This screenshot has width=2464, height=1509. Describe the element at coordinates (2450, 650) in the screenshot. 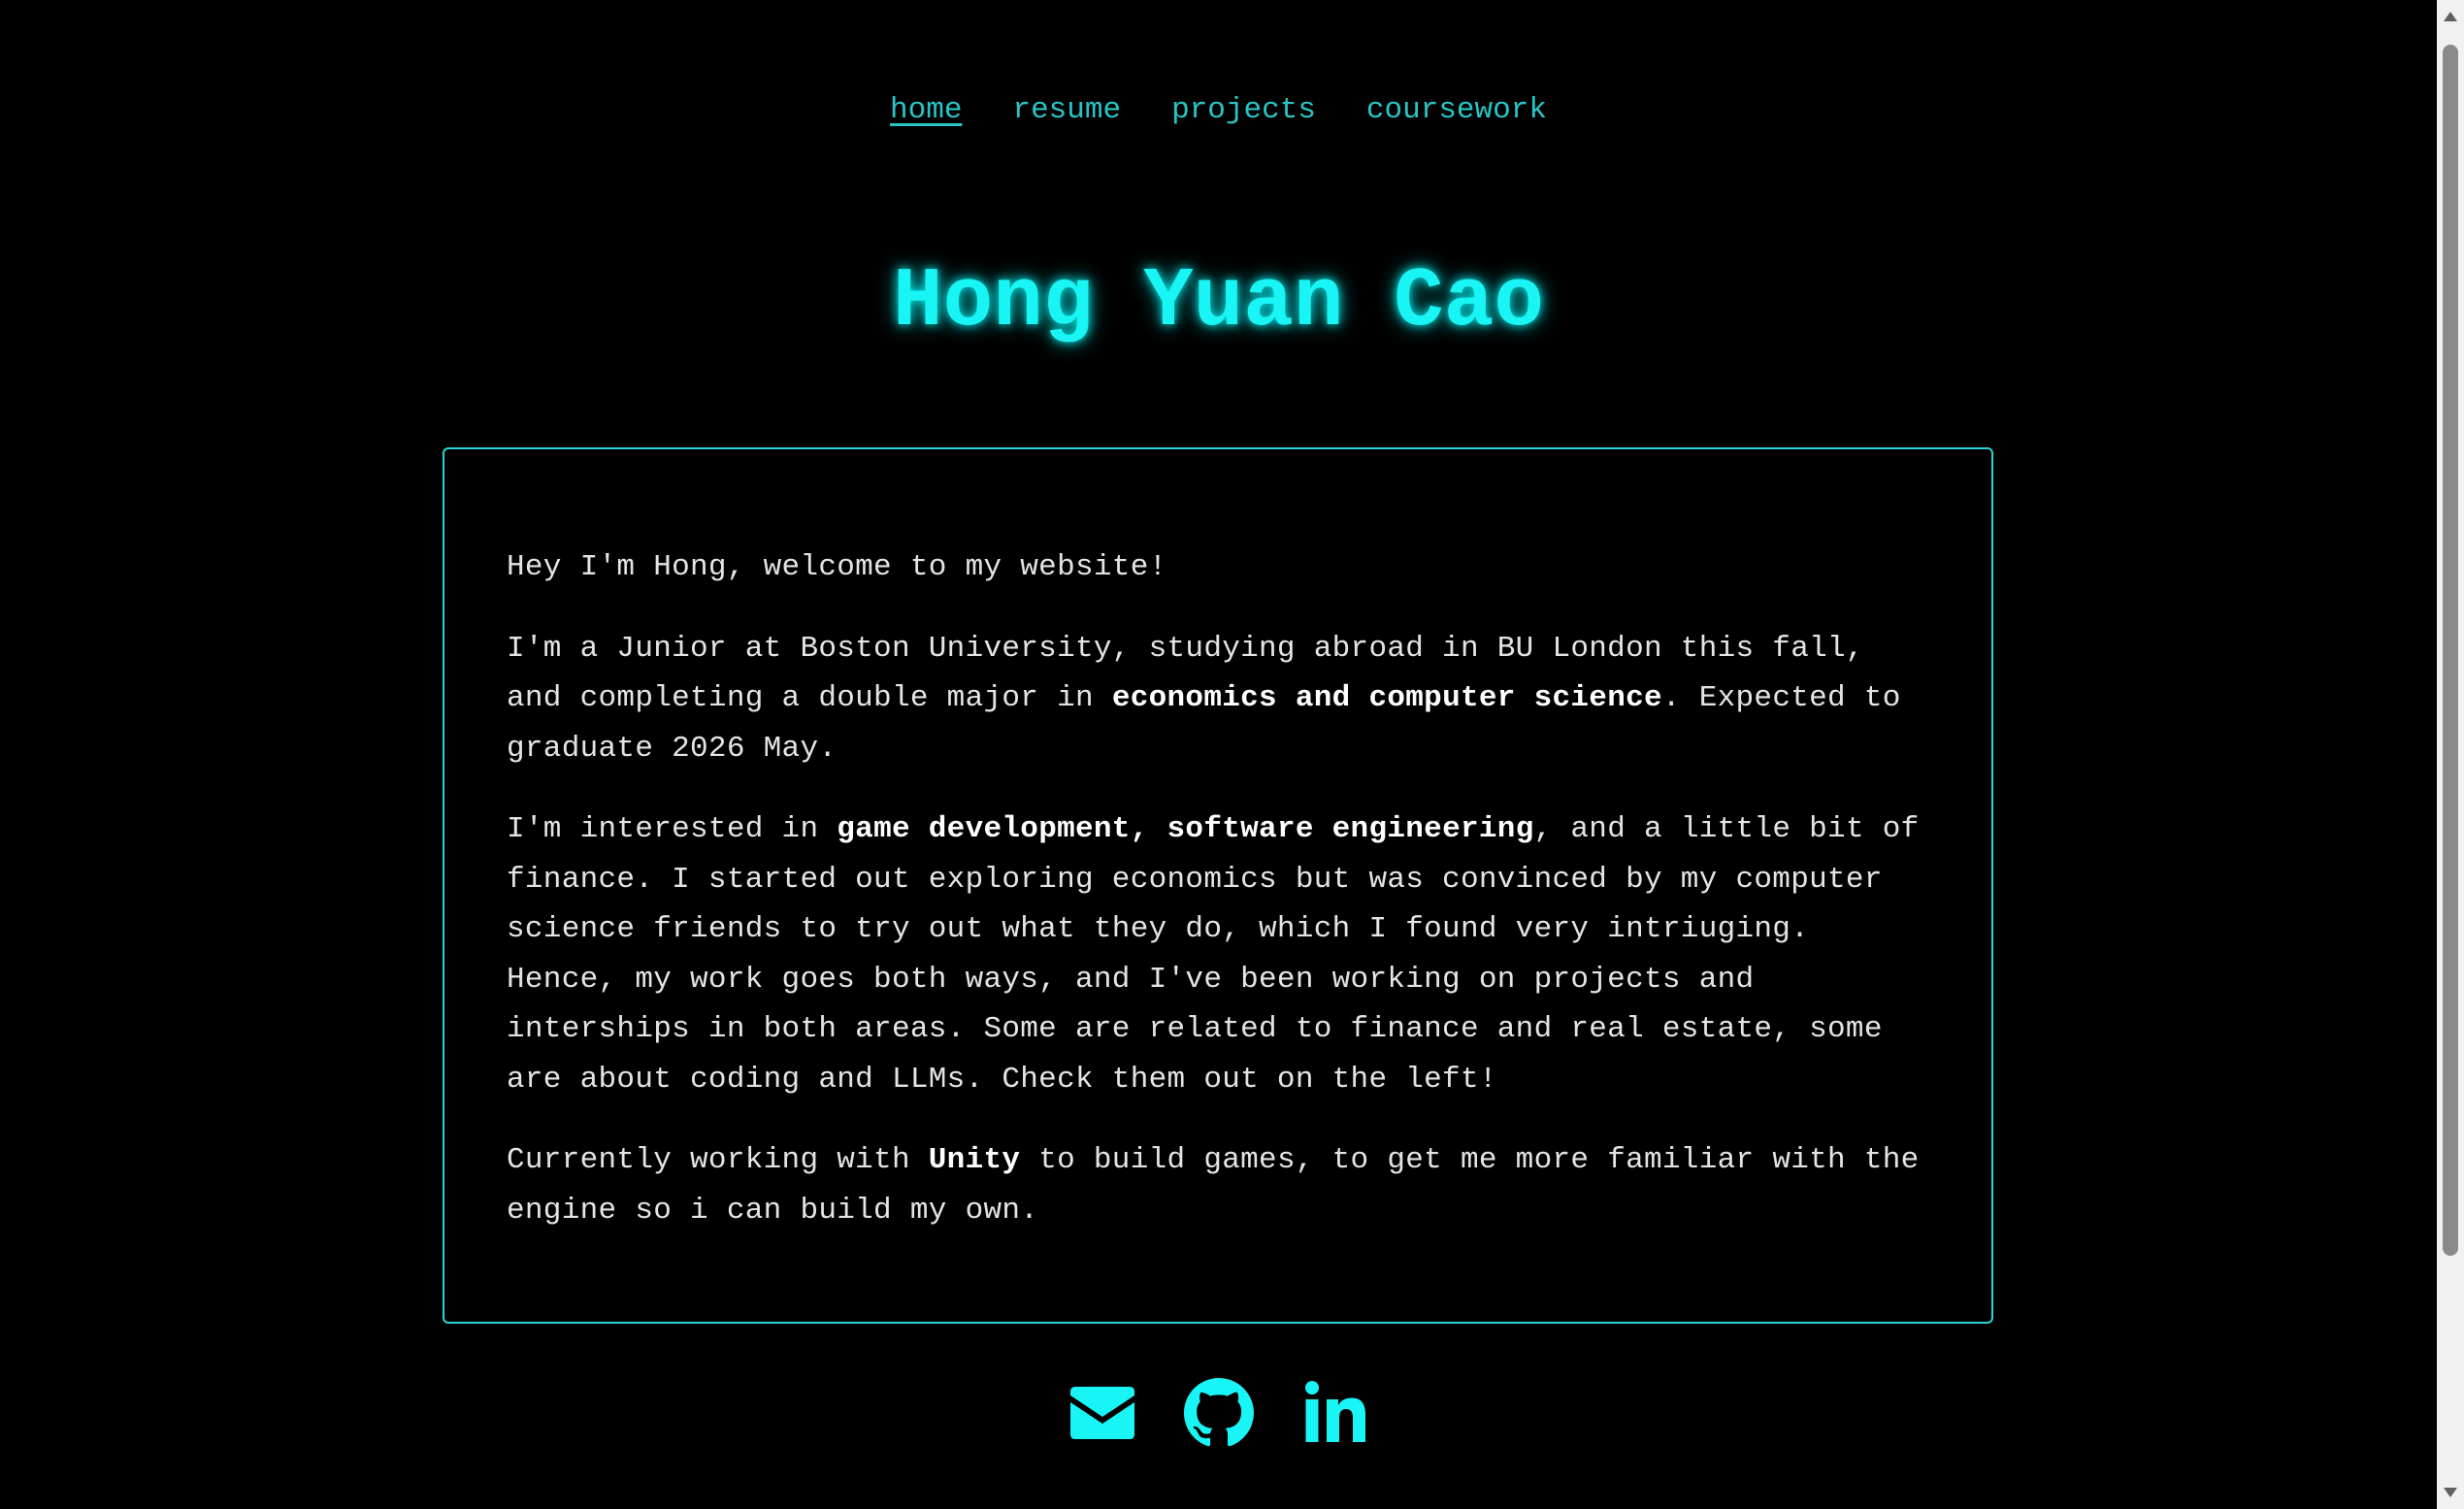

I see `scrollbar-thumb` at that location.